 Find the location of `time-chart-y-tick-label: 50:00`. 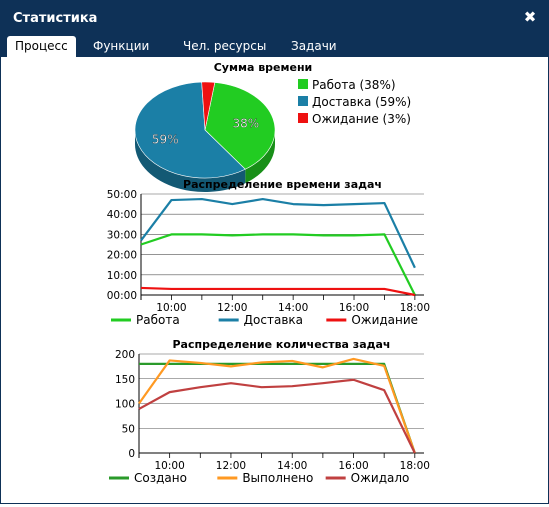

time-chart-y-tick-label: 50:00 is located at coordinates (122, 195).